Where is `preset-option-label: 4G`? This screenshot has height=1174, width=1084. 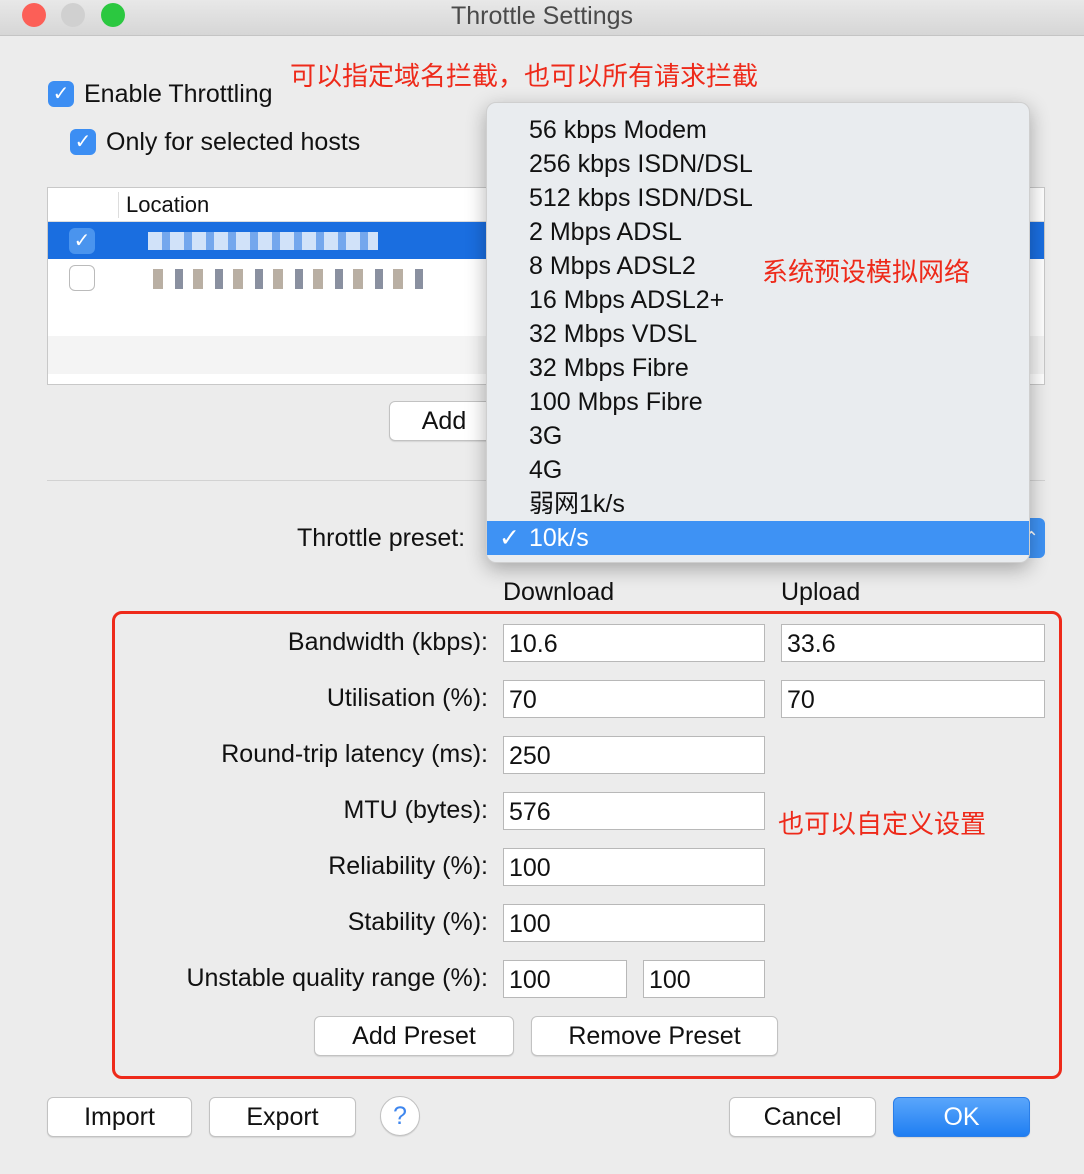
preset-option-label: 4G is located at coordinates (546, 470).